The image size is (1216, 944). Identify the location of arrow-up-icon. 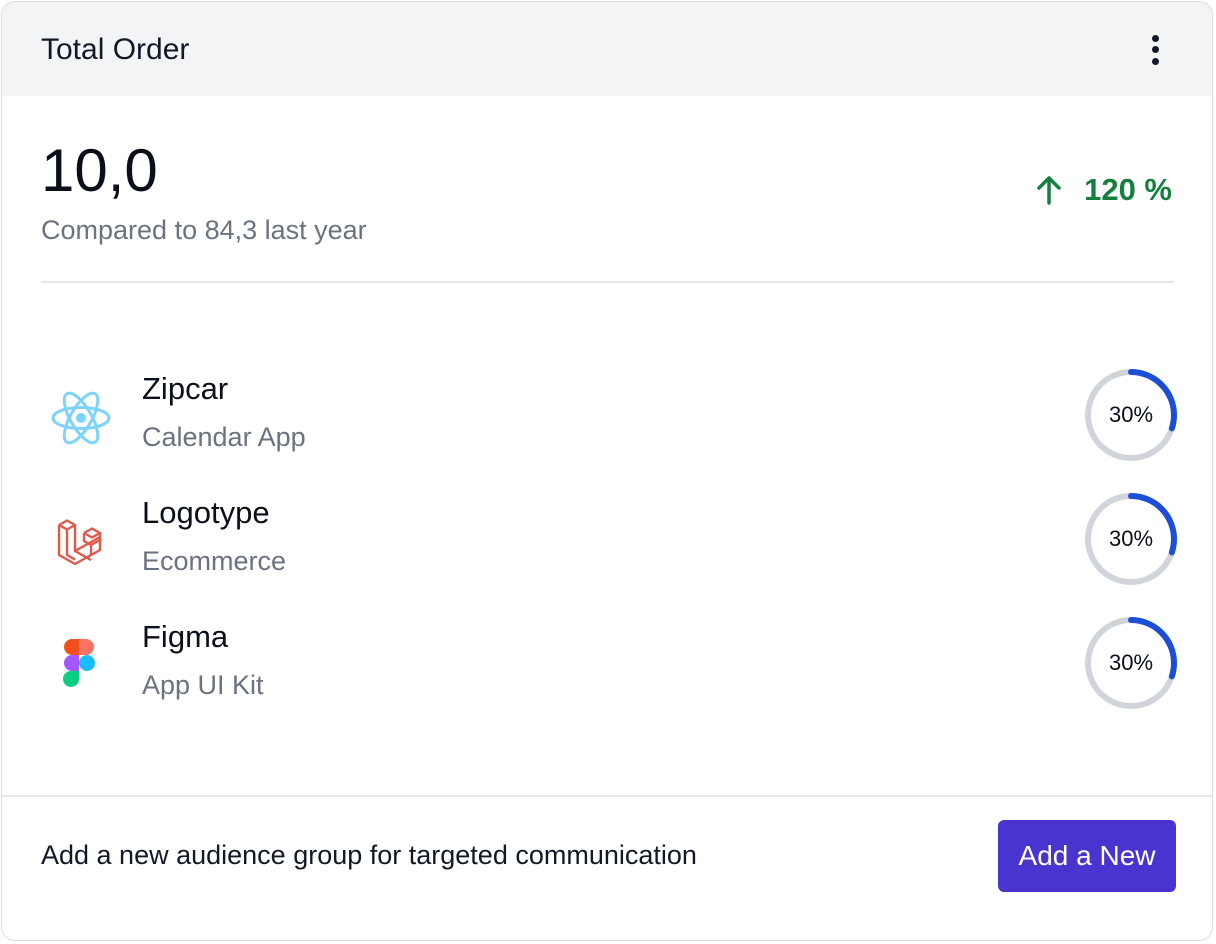
(1049, 190).